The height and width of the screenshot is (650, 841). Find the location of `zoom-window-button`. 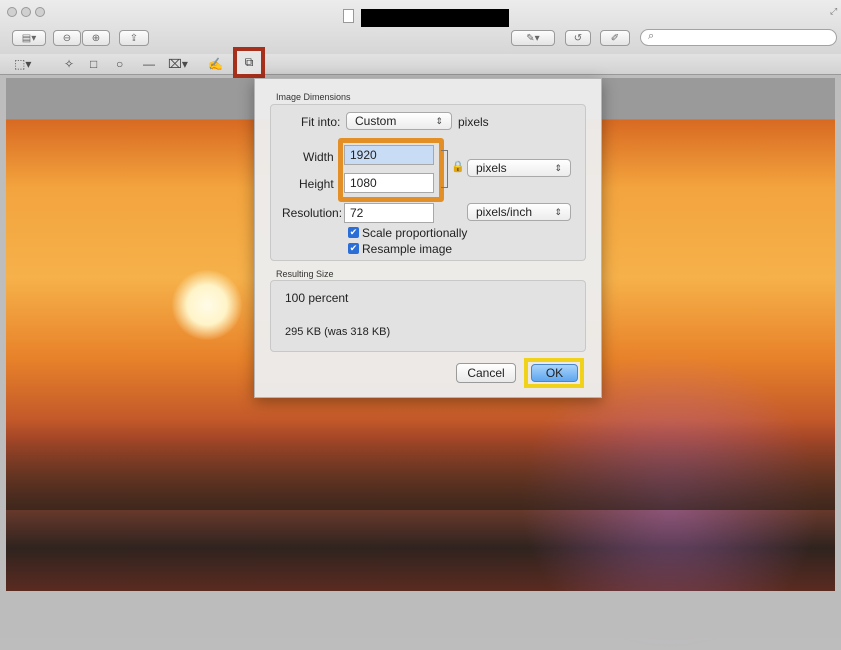

zoom-window-button is located at coordinates (40, 12).